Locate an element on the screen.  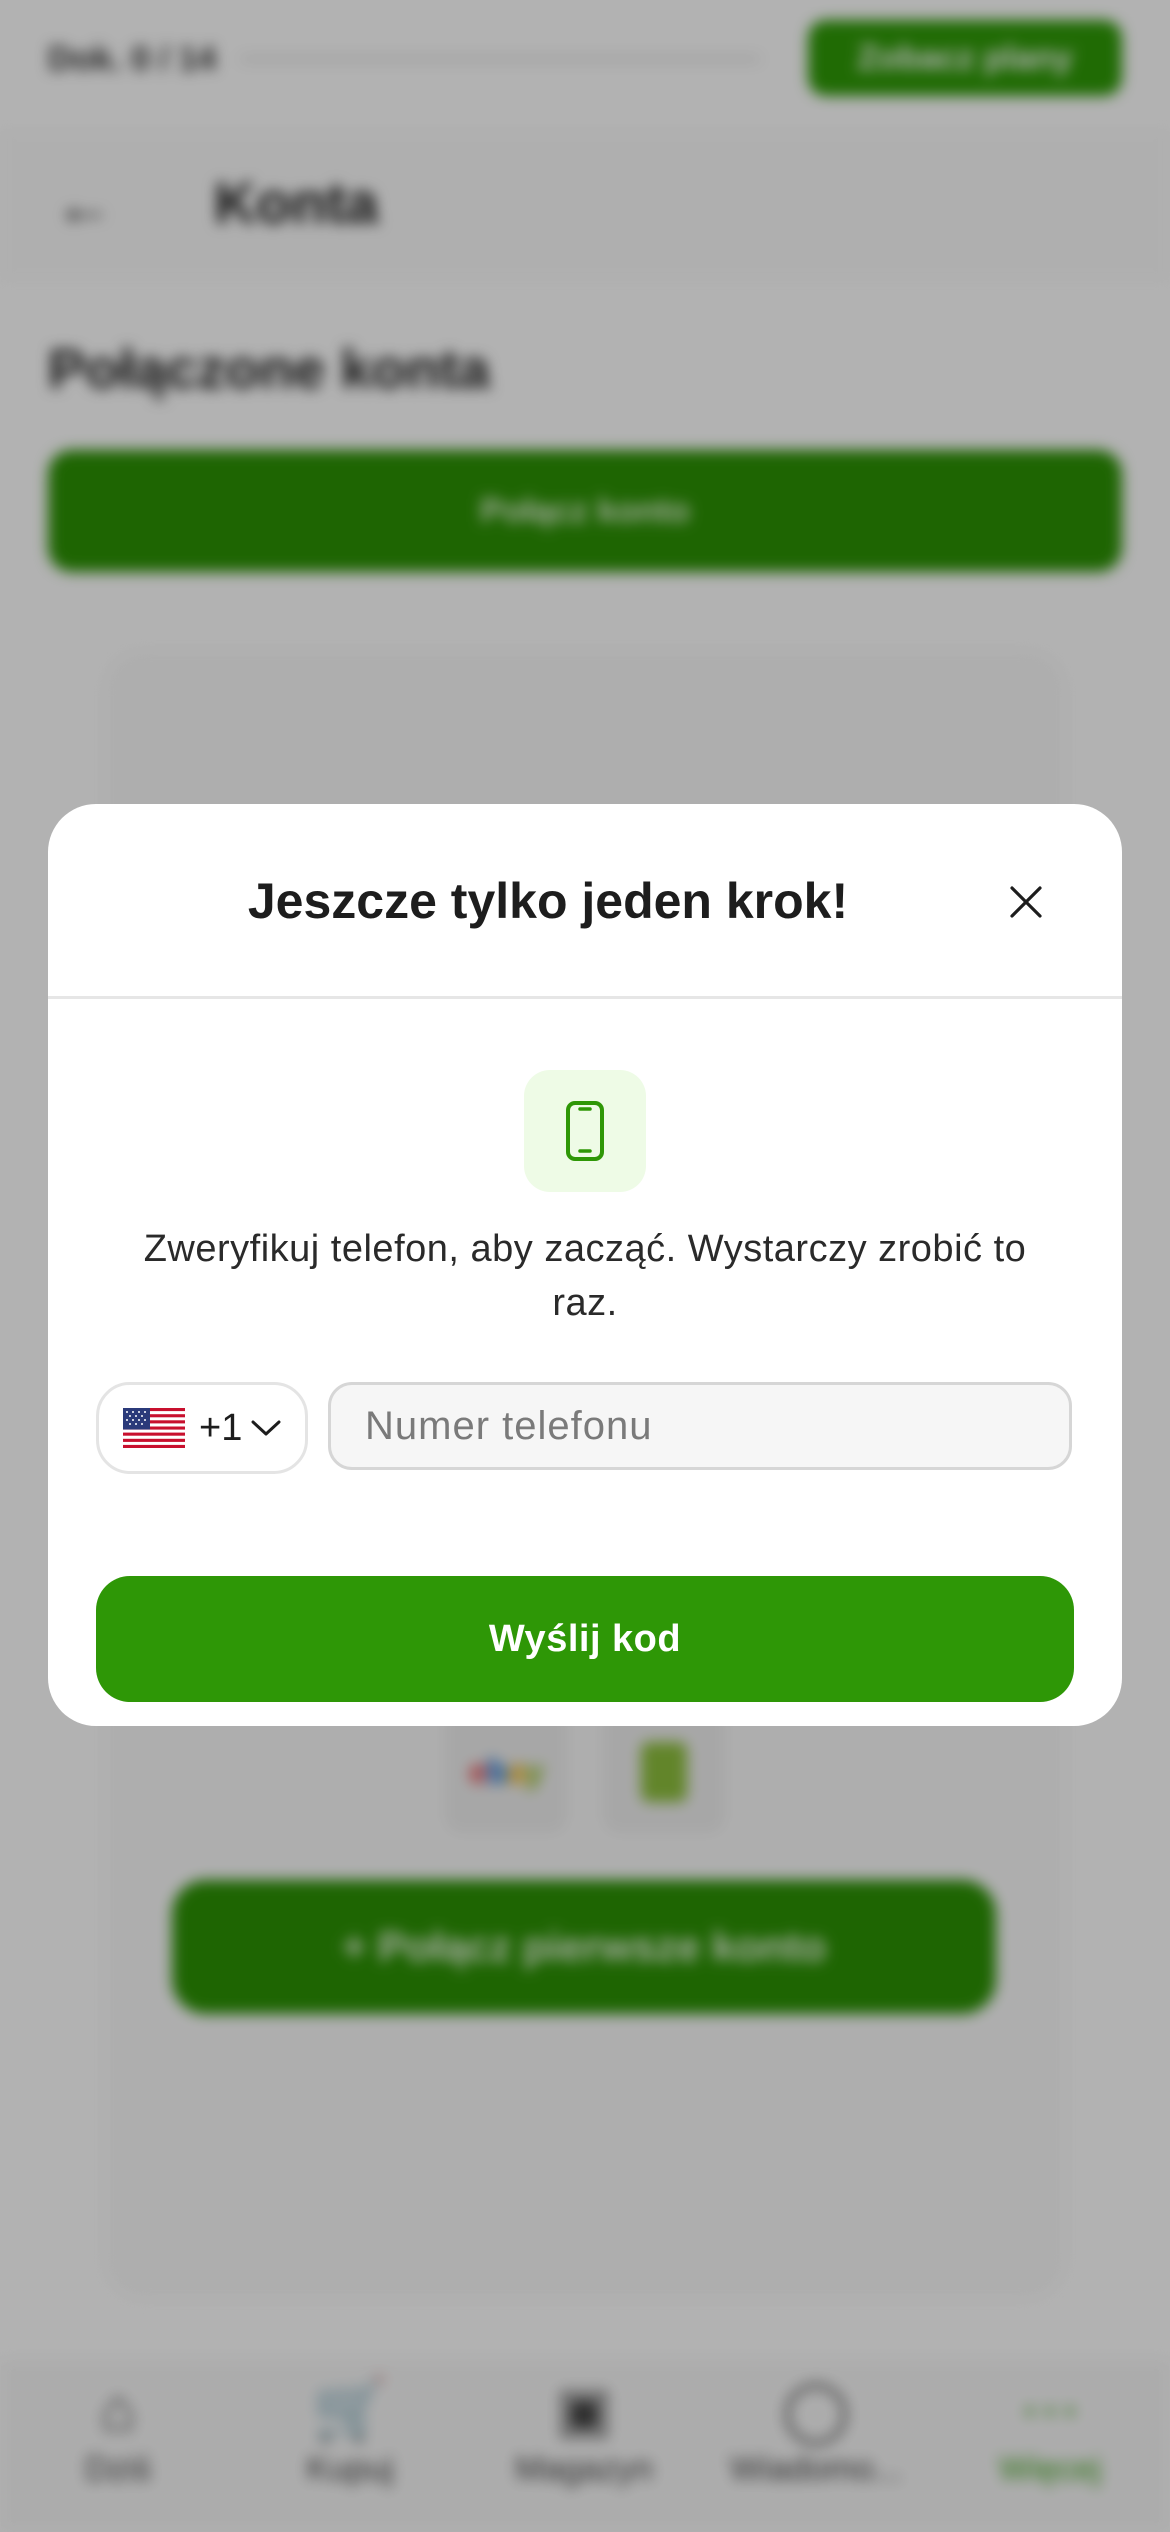
country-code-select: +1 is located at coordinates (202, 1428).